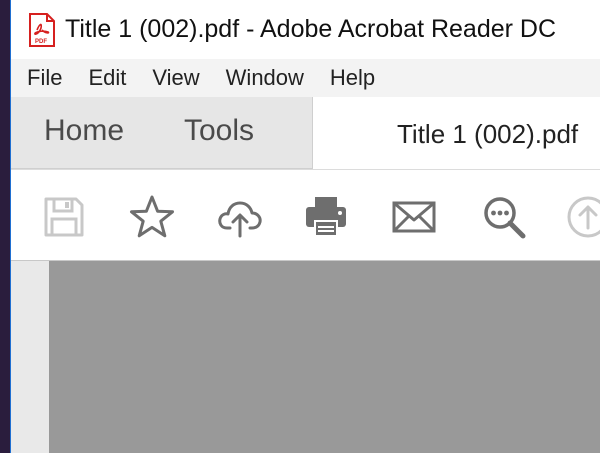 This screenshot has width=600, height=453. What do you see at coordinates (175, 78) in the screenshot?
I see `menu-view: View` at bounding box center [175, 78].